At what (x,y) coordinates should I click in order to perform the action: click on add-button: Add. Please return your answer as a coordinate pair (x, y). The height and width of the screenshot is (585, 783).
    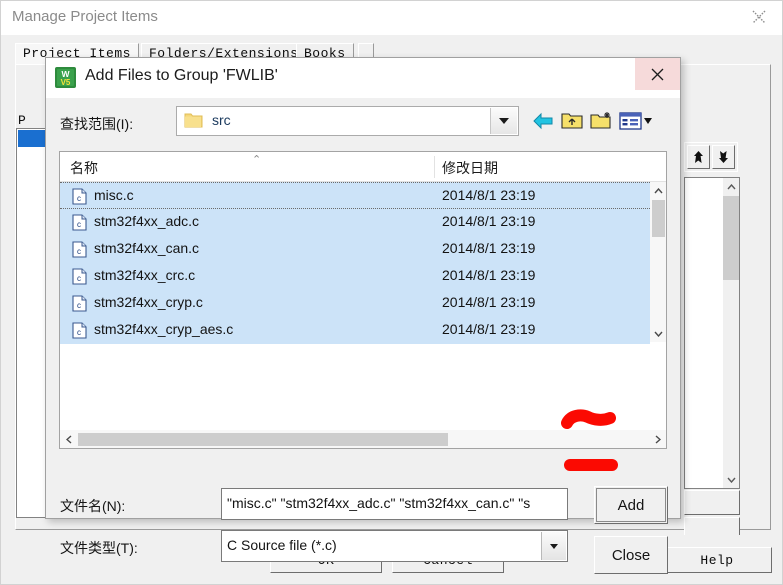
    Looking at the image, I should click on (631, 505).